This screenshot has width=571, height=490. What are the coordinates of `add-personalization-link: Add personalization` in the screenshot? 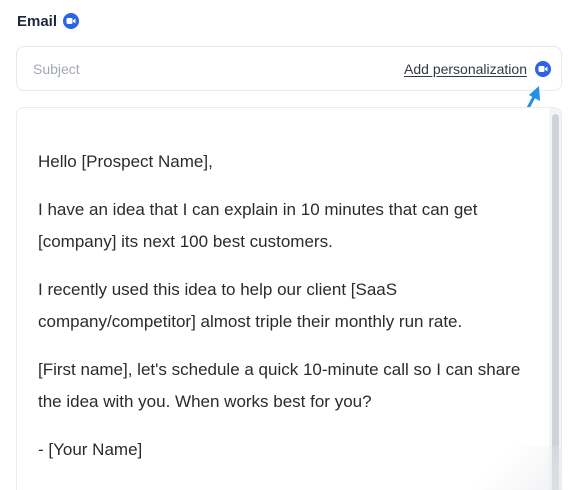 It's located at (465, 69).